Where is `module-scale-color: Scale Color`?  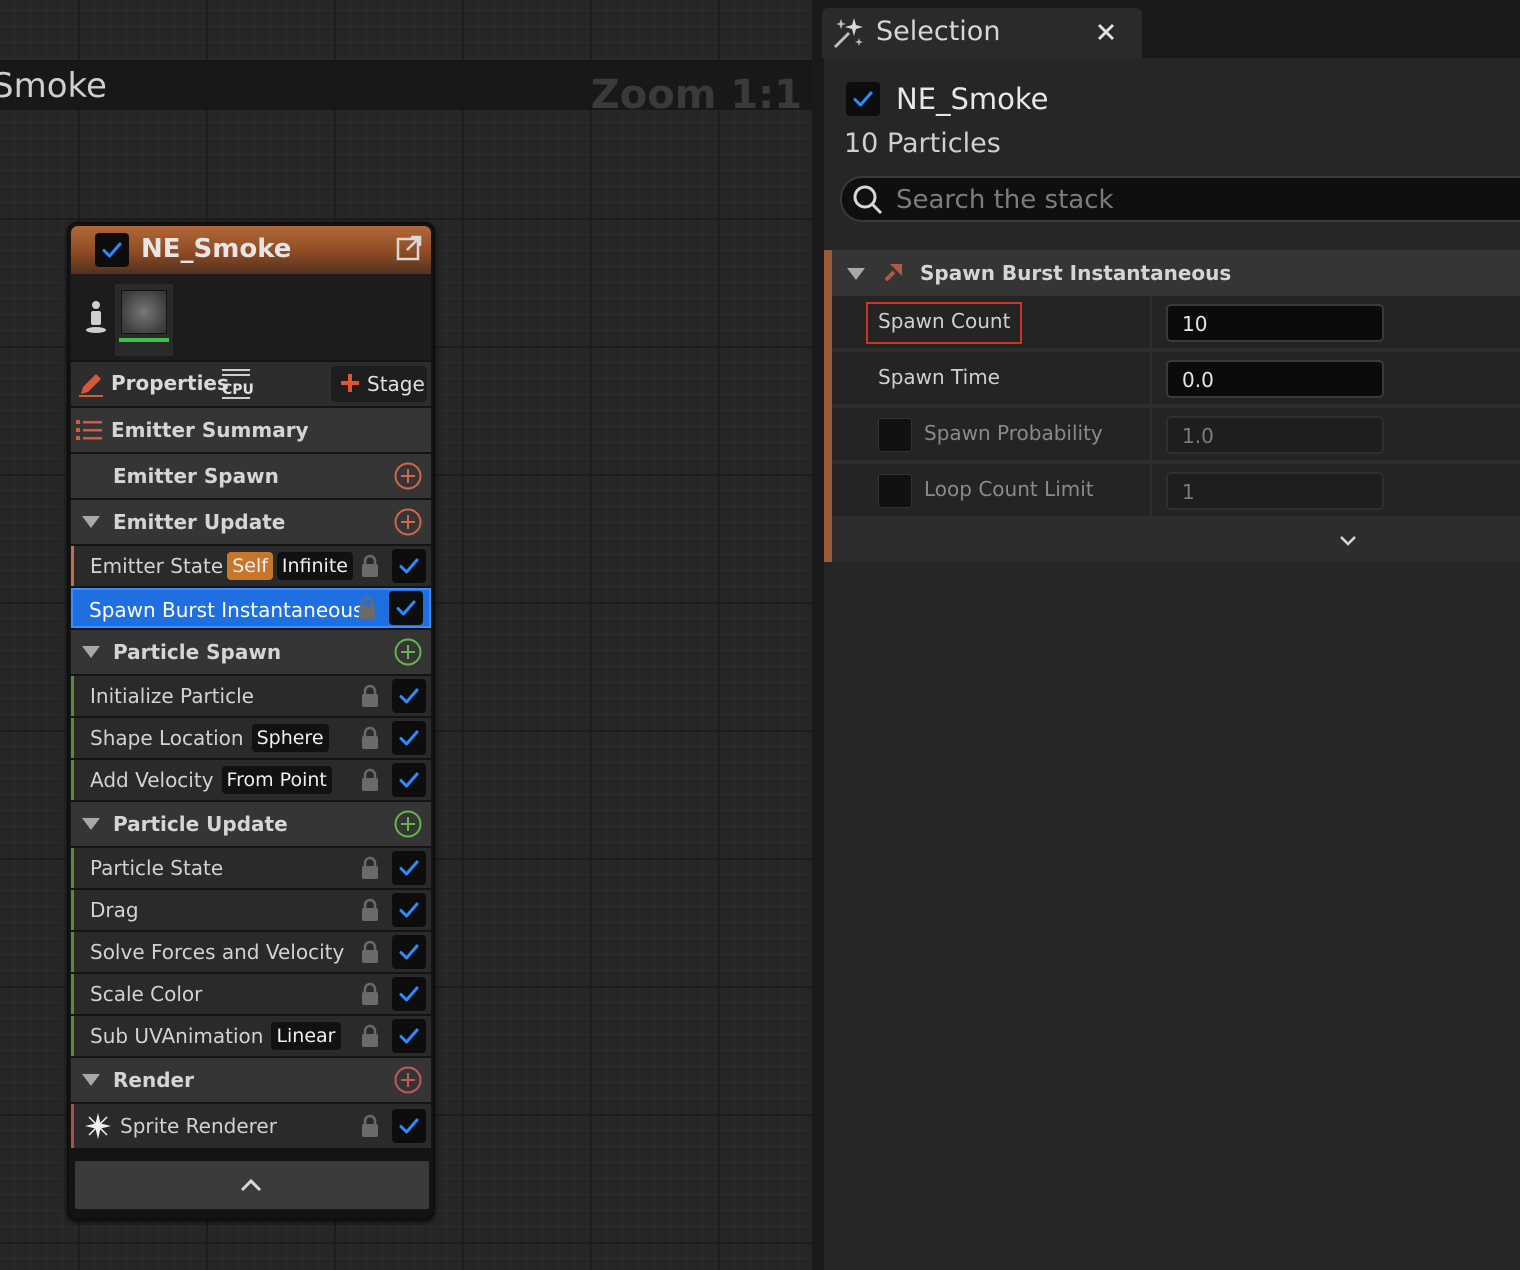
module-scale-color: Scale Color is located at coordinates (251, 994).